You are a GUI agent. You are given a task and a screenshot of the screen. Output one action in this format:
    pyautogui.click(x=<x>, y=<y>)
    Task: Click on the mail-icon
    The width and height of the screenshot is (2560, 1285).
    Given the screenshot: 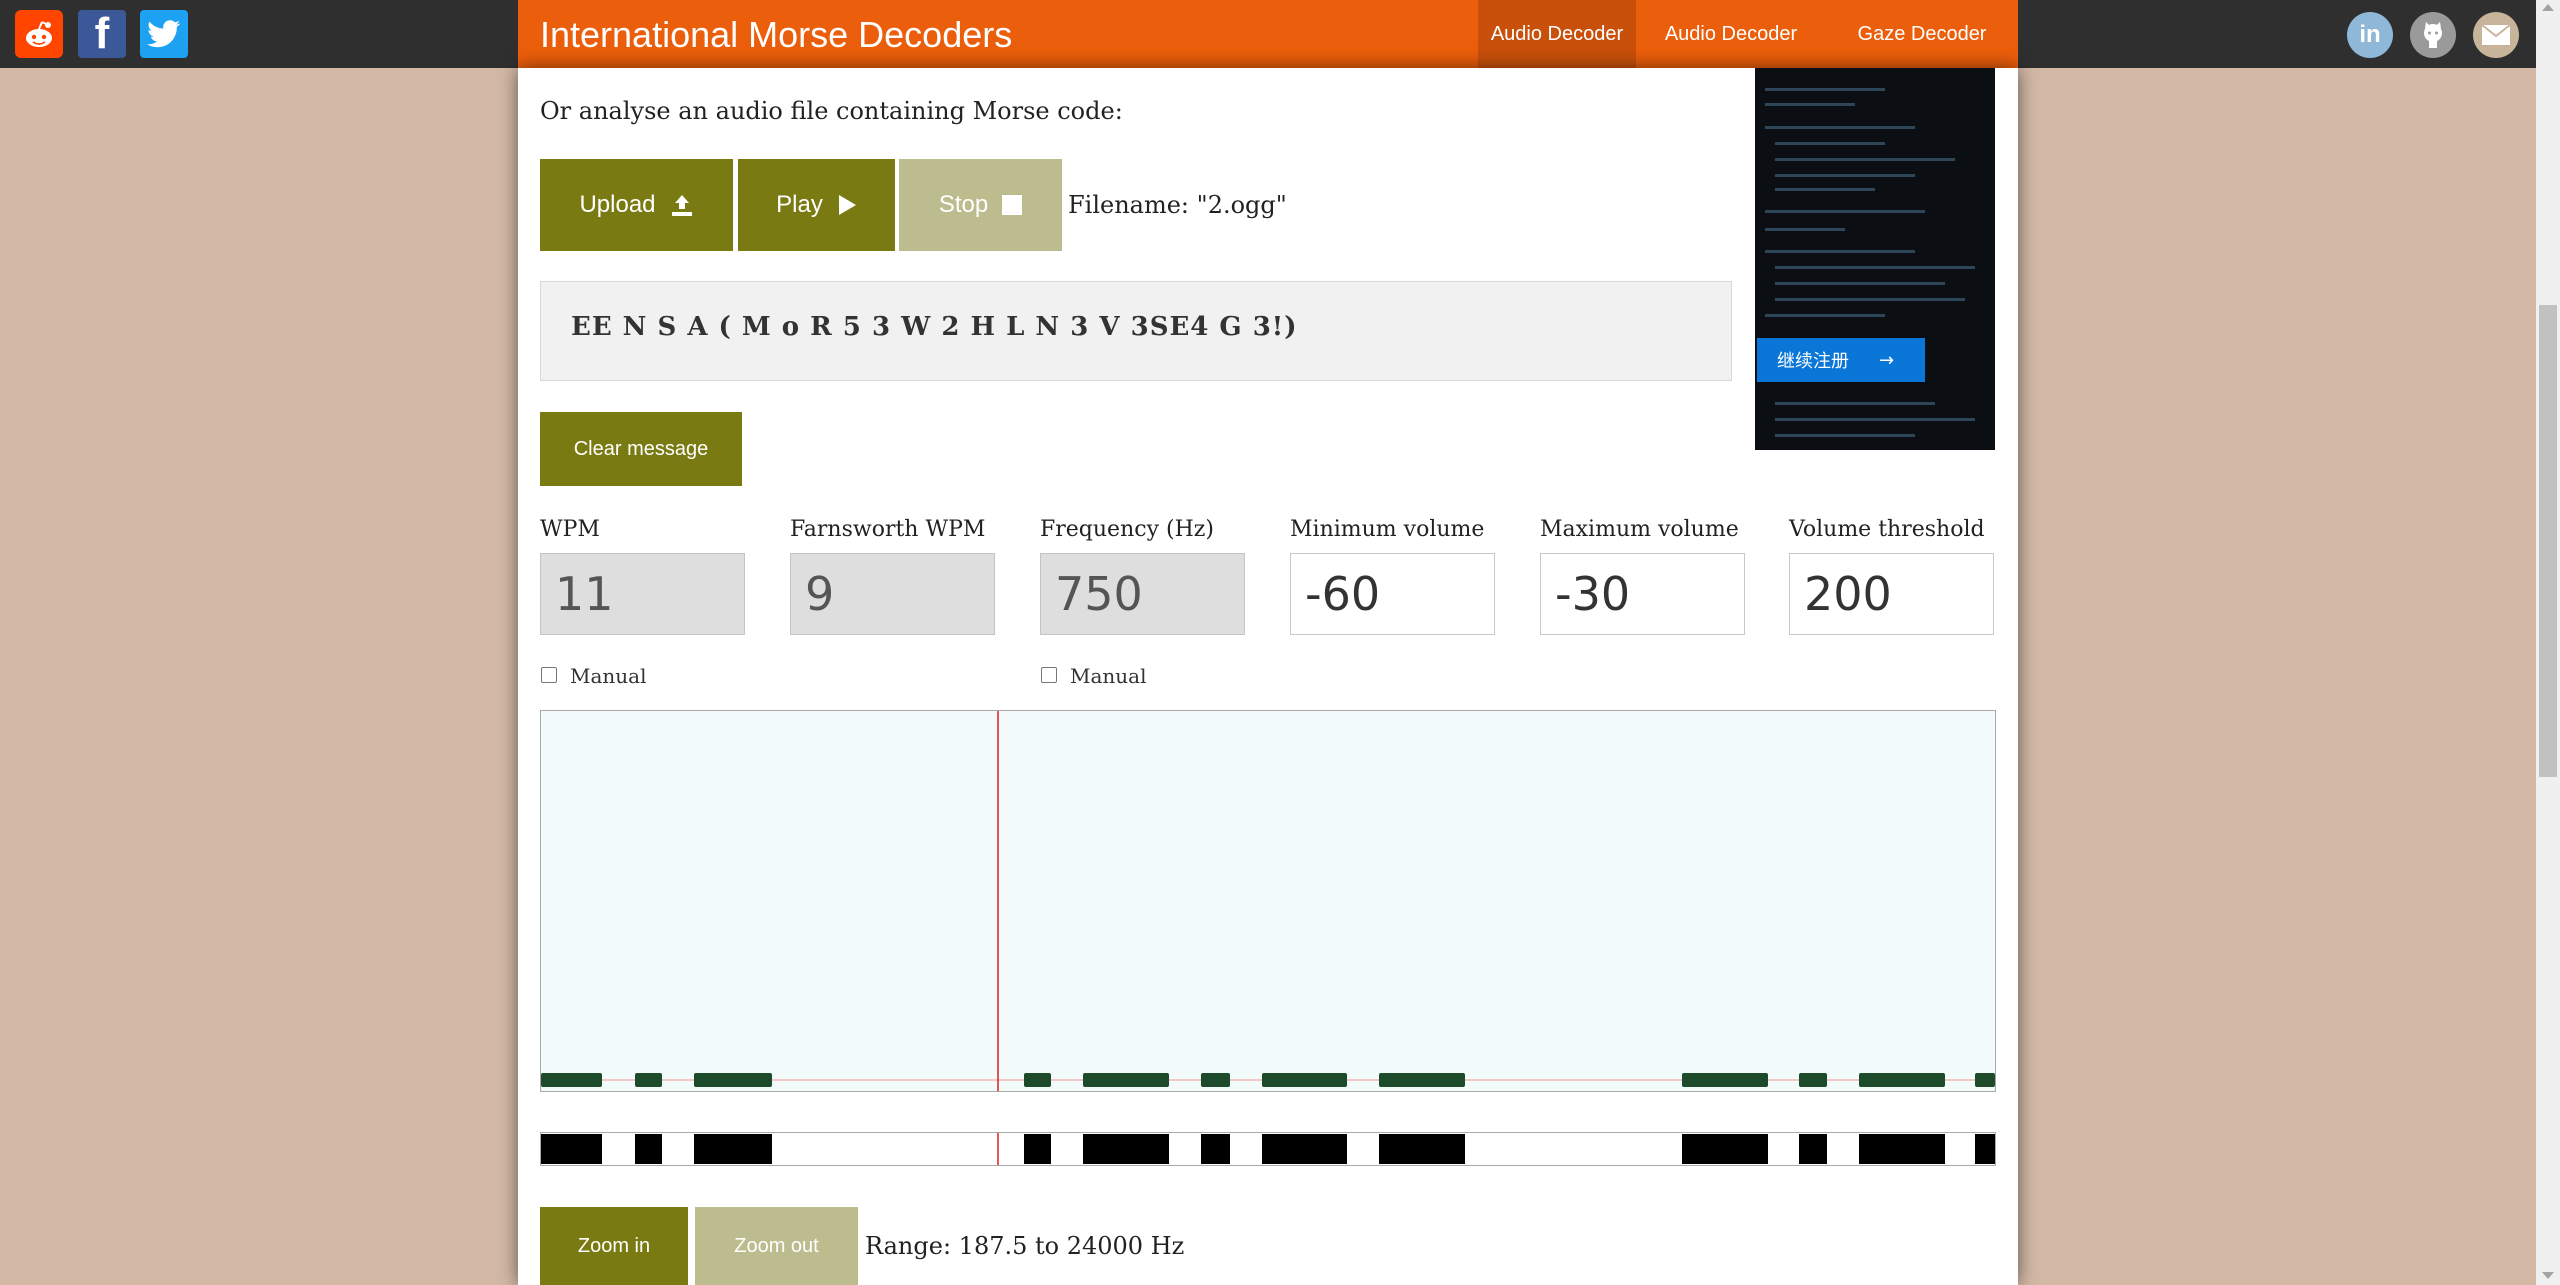 What is the action you would take?
    pyautogui.click(x=2496, y=35)
    